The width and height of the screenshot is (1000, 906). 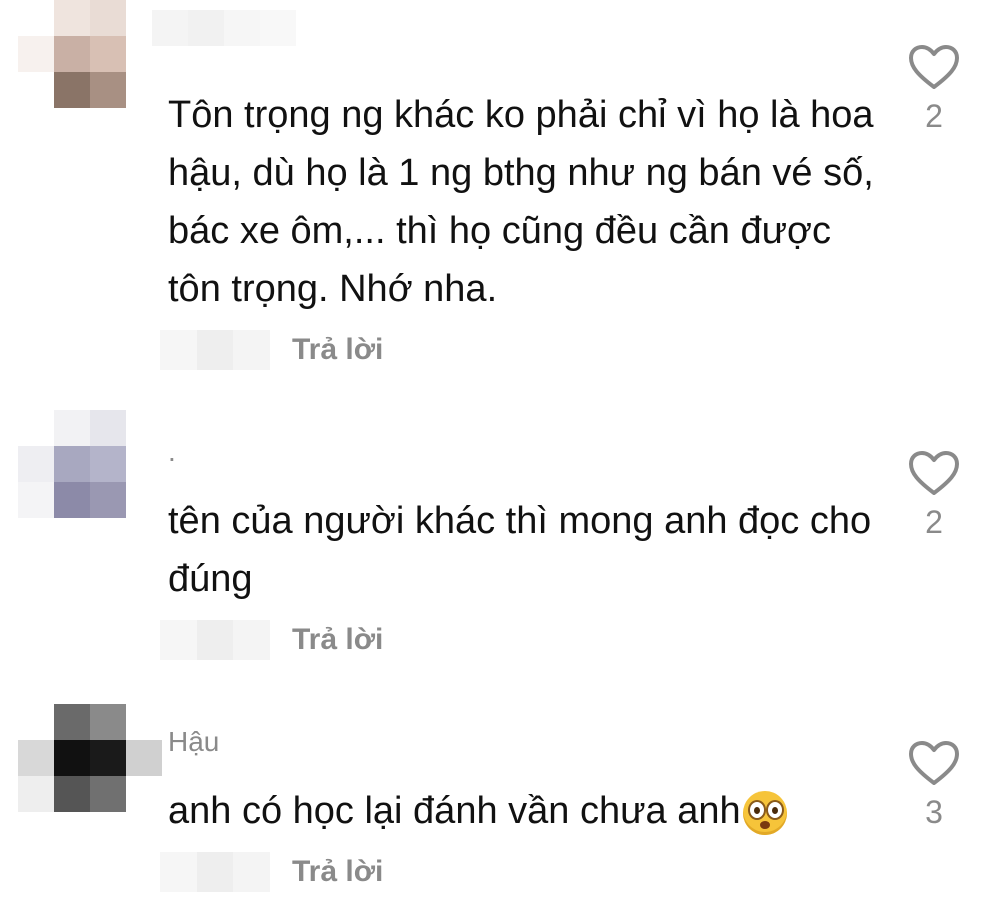 I want to click on like-count: 3, so click(x=934, y=812).